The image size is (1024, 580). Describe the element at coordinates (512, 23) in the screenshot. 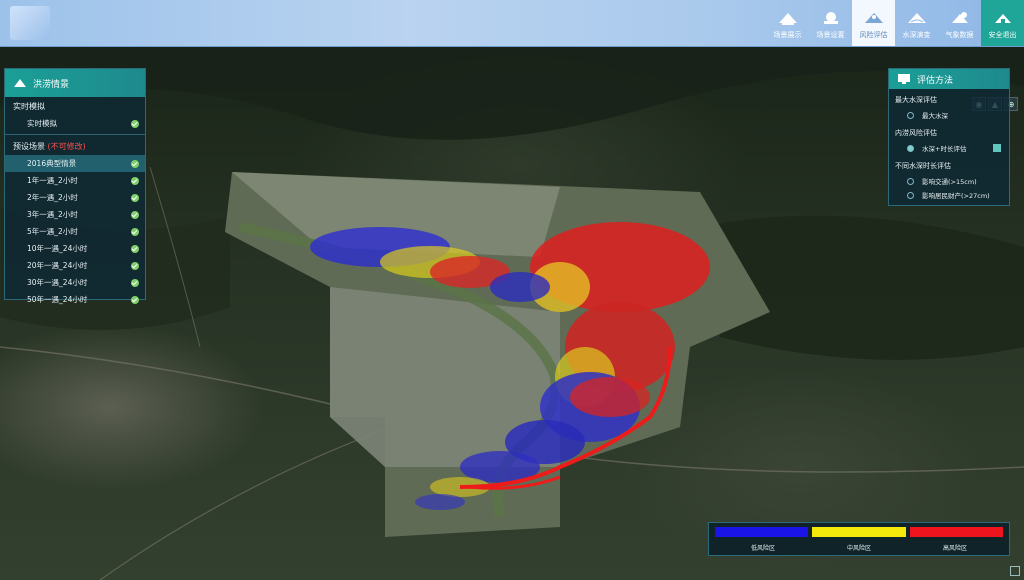

I see `top-bar: 场景展示 场景设置 风险评估 水深演变 气象数据 安全退出` at that location.